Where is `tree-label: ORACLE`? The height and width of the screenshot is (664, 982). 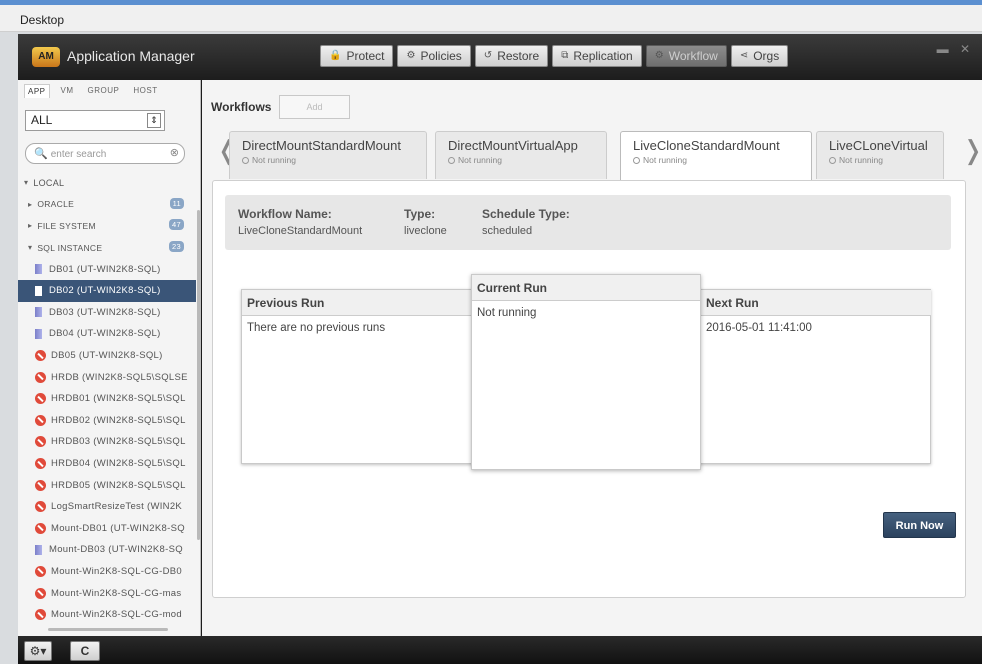 tree-label: ORACLE is located at coordinates (56, 204).